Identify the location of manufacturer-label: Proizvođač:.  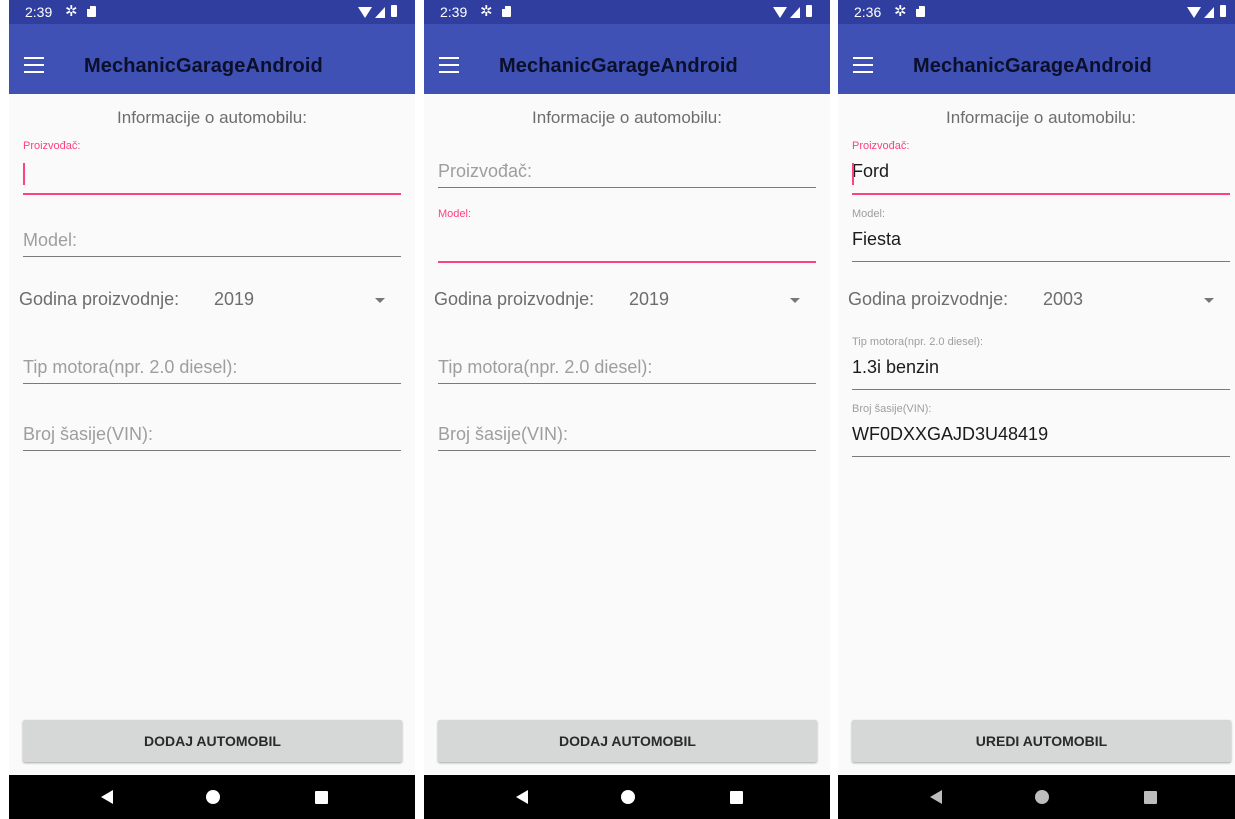
(881, 146).